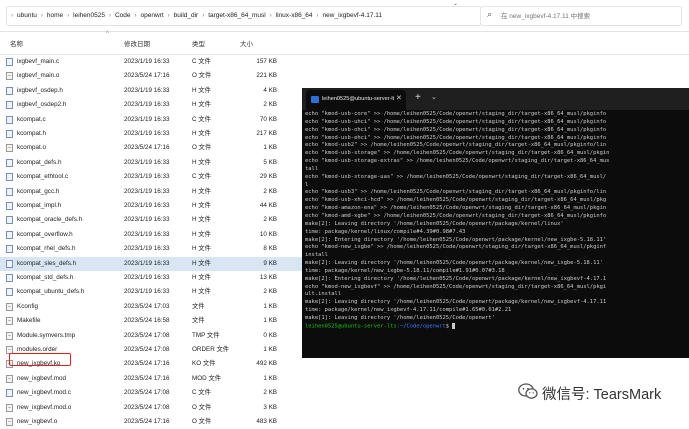 This screenshot has width=689, height=429. Describe the element at coordinates (266, 133) in the screenshot. I see `file-size: 217 KB` at that location.